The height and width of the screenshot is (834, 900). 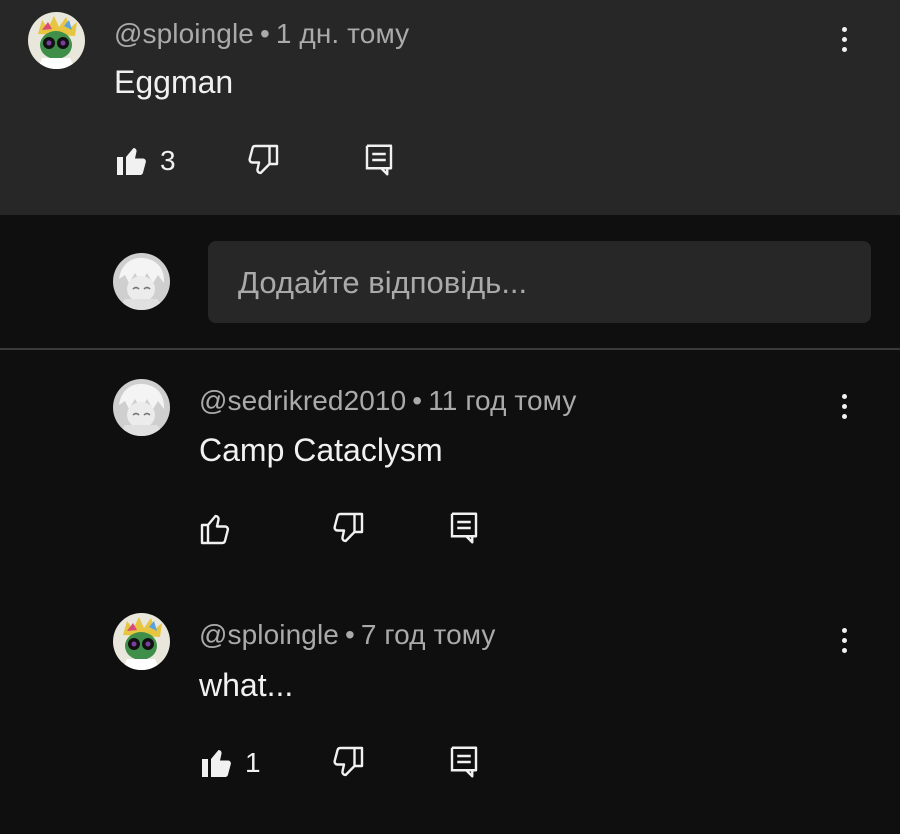 I want to click on comment-text: Eggman, so click(x=174, y=82).